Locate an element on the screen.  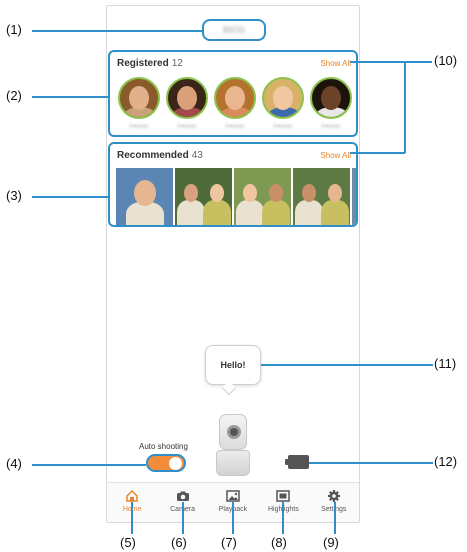
home-icon is located at coordinates (132, 495).